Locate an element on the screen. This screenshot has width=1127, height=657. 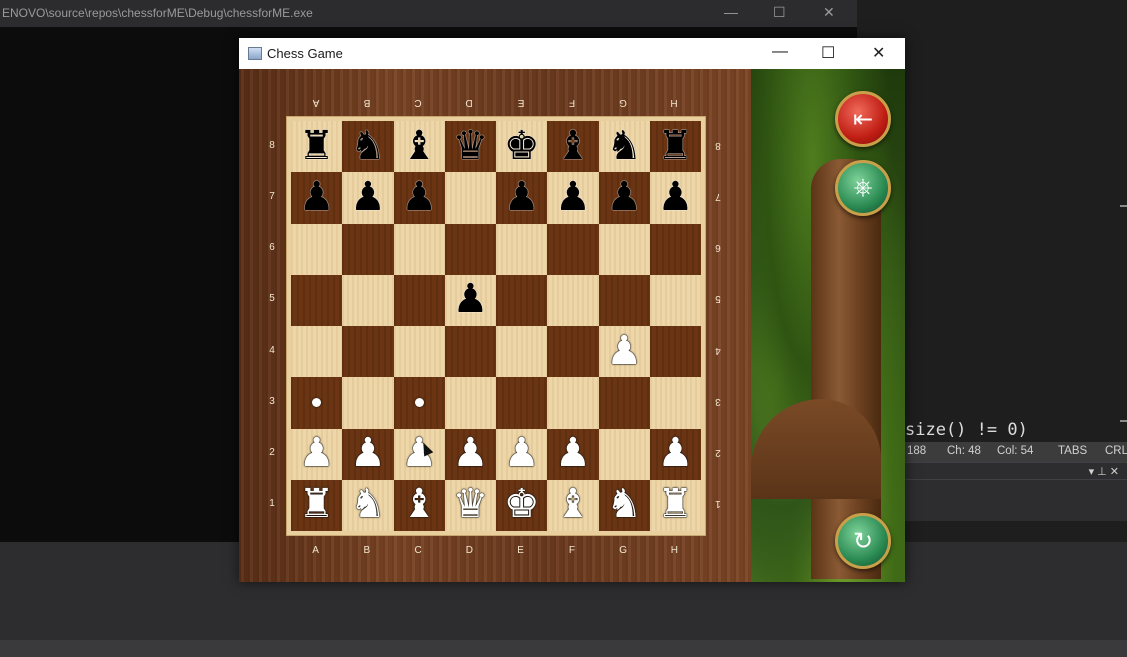
square-c4 is located at coordinates (419, 352).